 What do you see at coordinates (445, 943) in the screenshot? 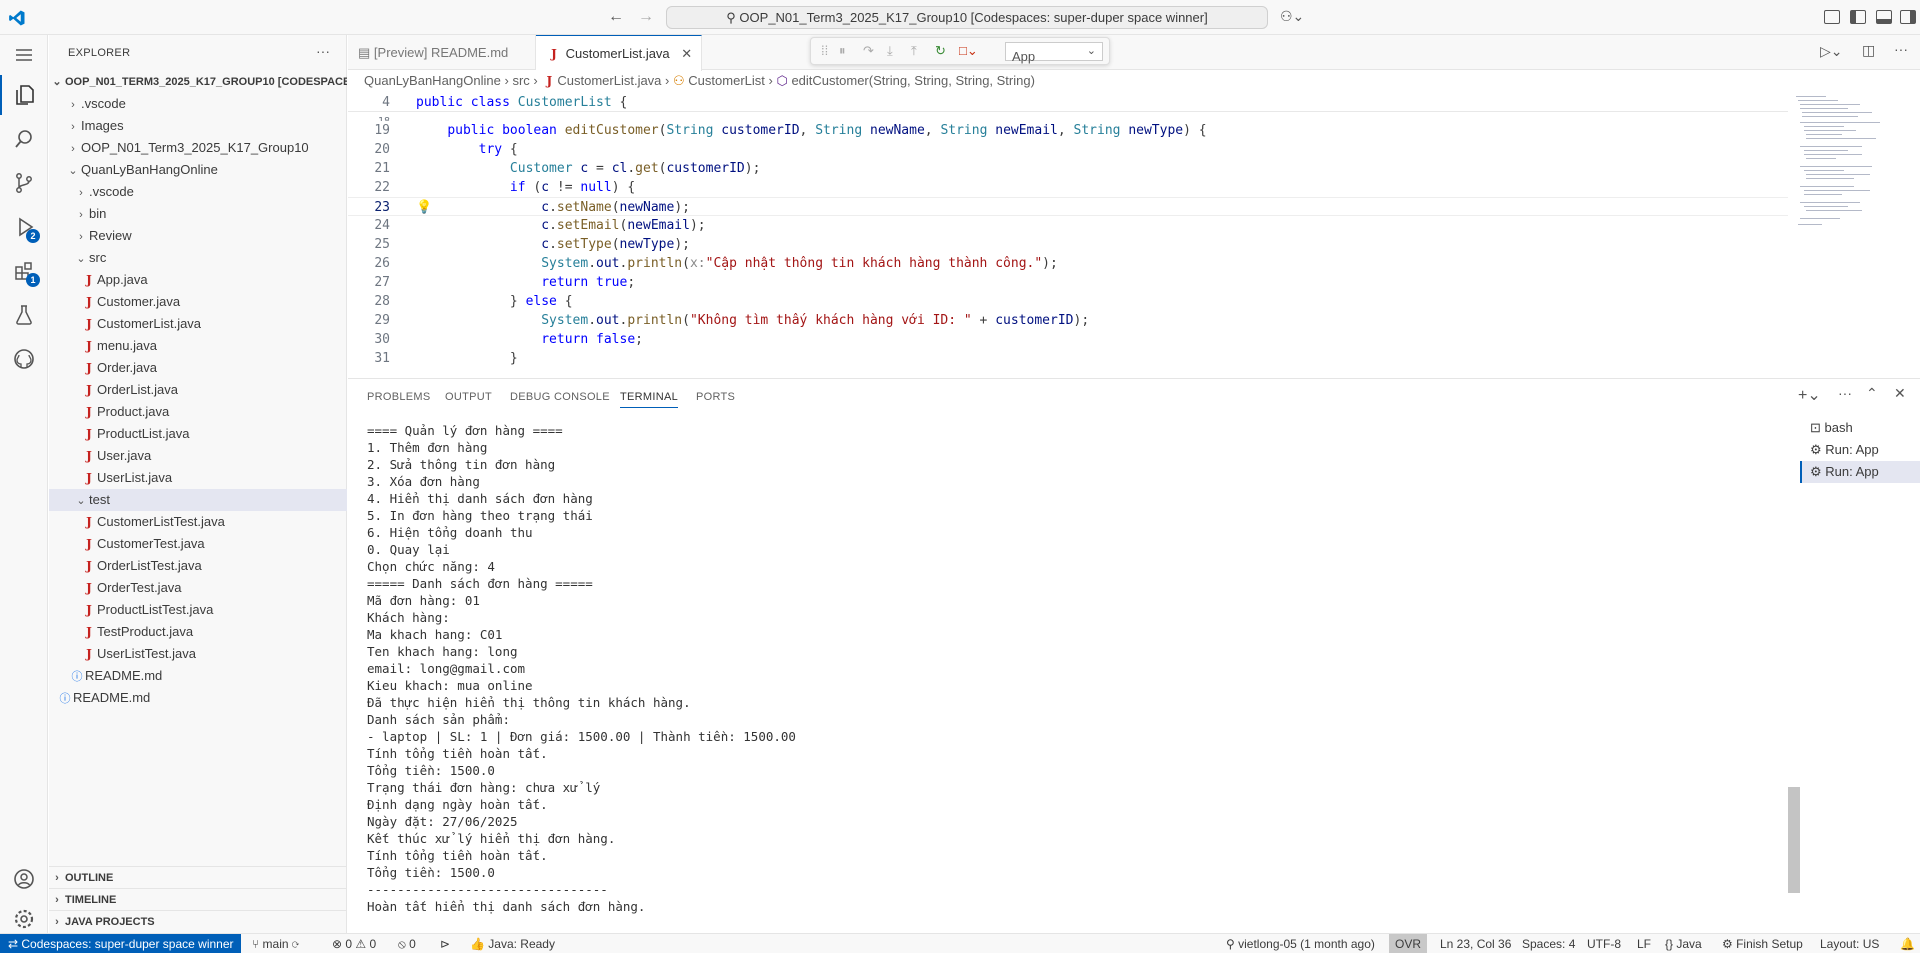
I see `debug-status-icon: ⊳` at bounding box center [445, 943].